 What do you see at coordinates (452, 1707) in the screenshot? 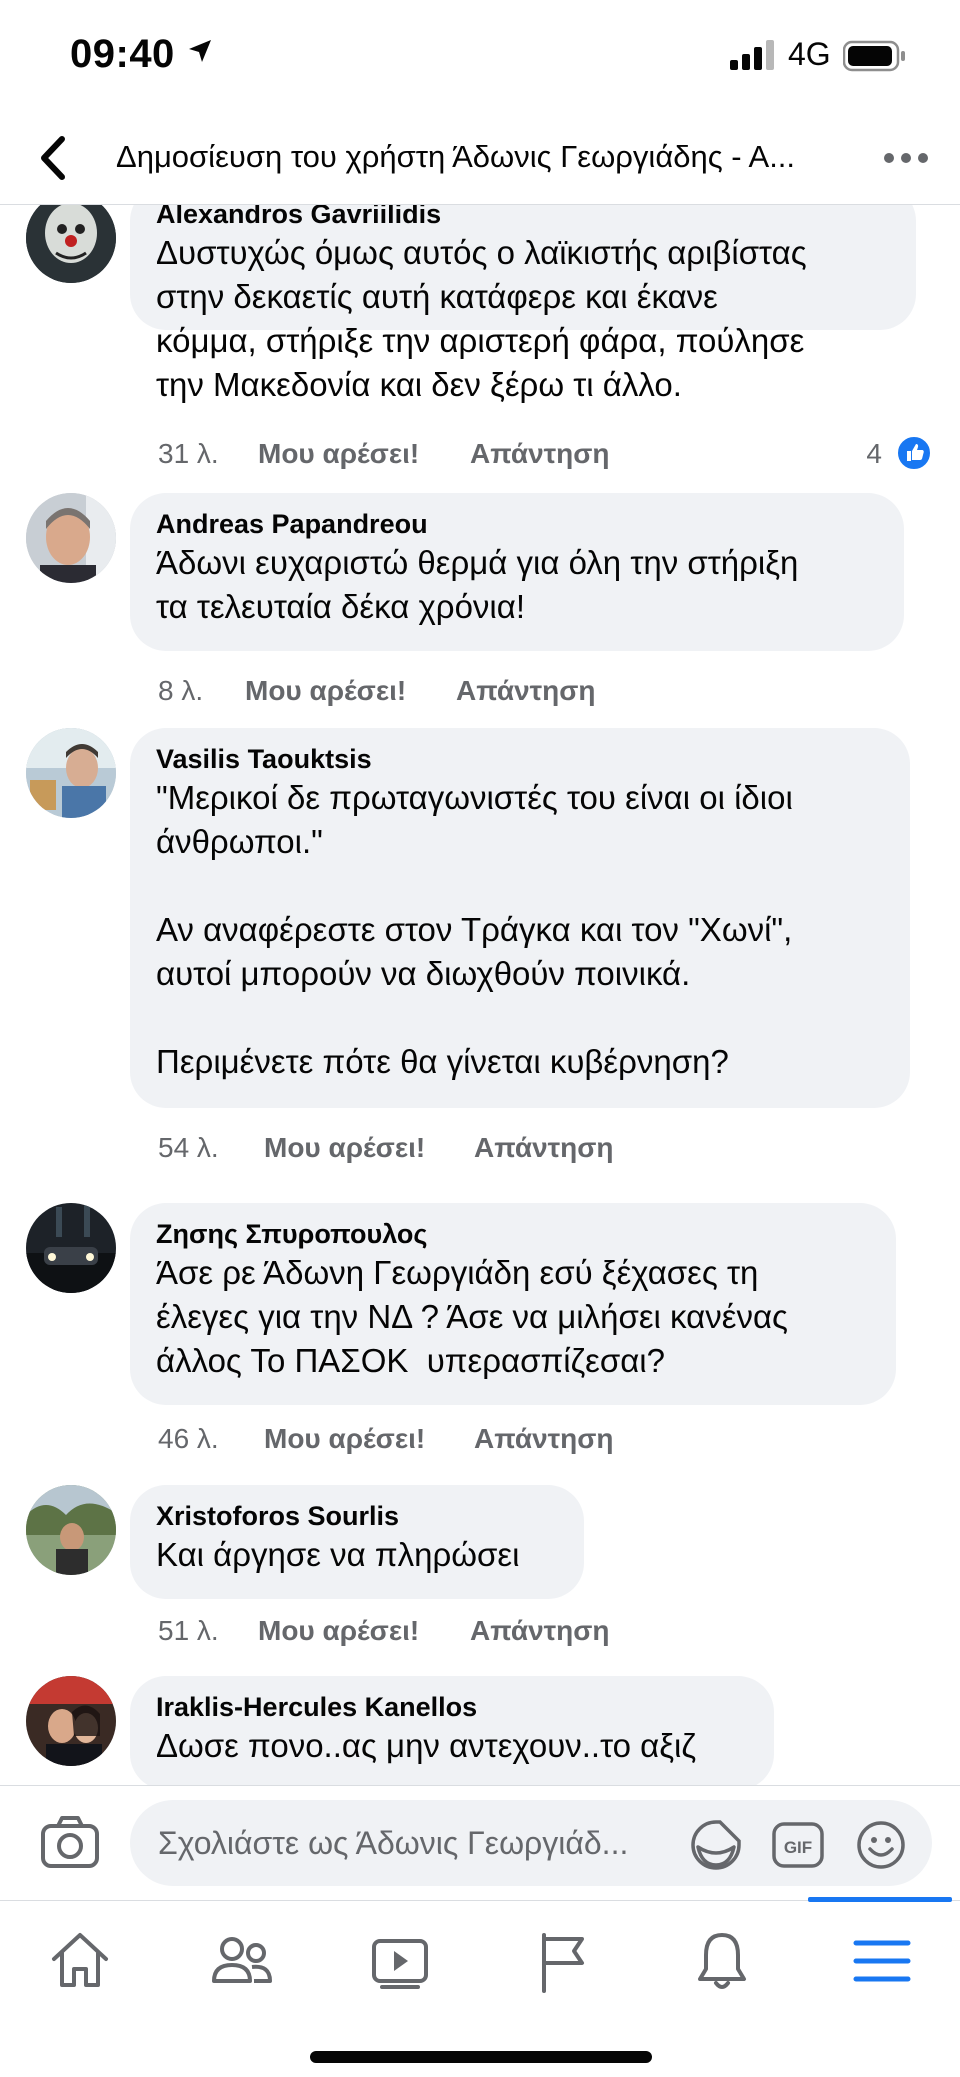
I see `comment-author: Iraklis-Hercules Kanellos` at bounding box center [452, 1707].